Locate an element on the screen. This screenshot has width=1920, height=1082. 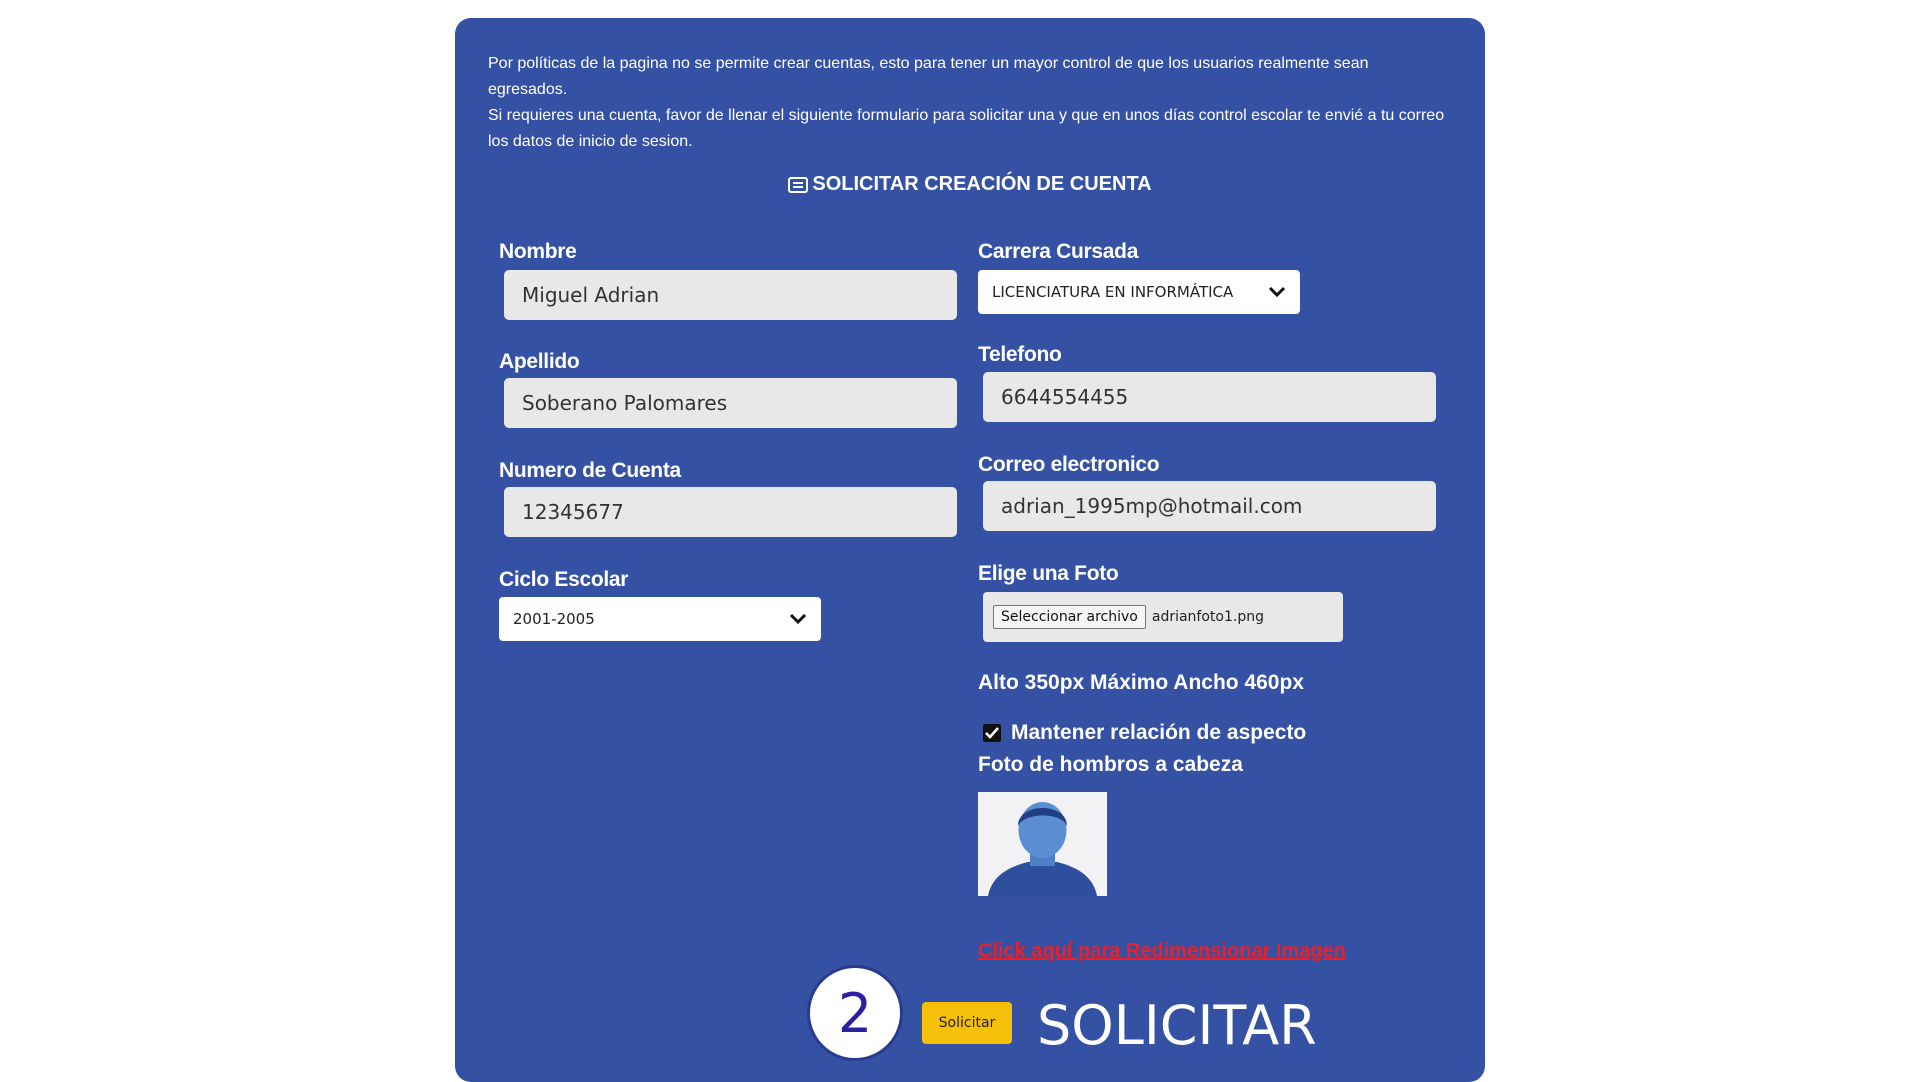
nombre-label: Nombre is located at coordinates (538, 251).